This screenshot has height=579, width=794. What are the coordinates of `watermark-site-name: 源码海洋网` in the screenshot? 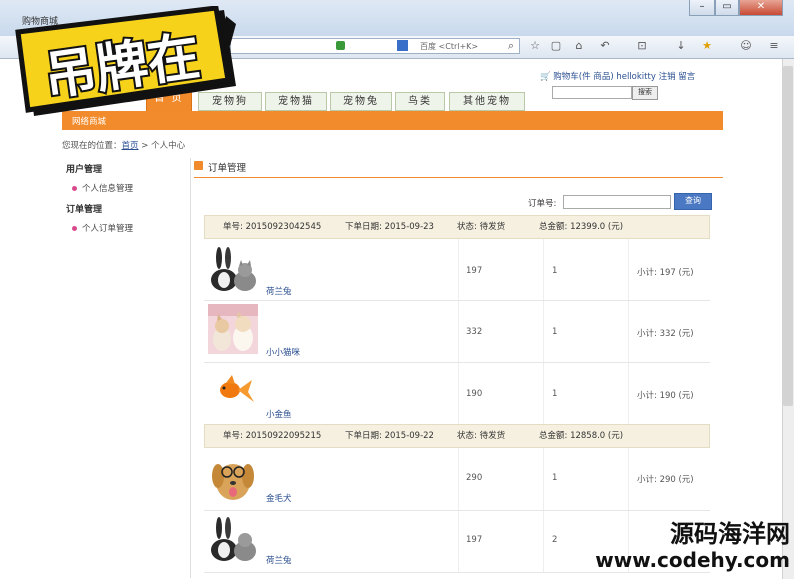 It's located at (730, 534).